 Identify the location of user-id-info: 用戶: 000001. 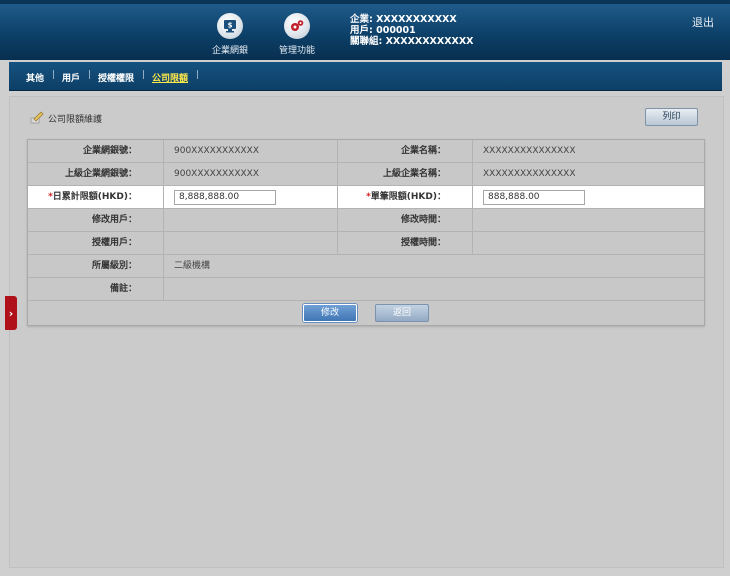
(383, 30).